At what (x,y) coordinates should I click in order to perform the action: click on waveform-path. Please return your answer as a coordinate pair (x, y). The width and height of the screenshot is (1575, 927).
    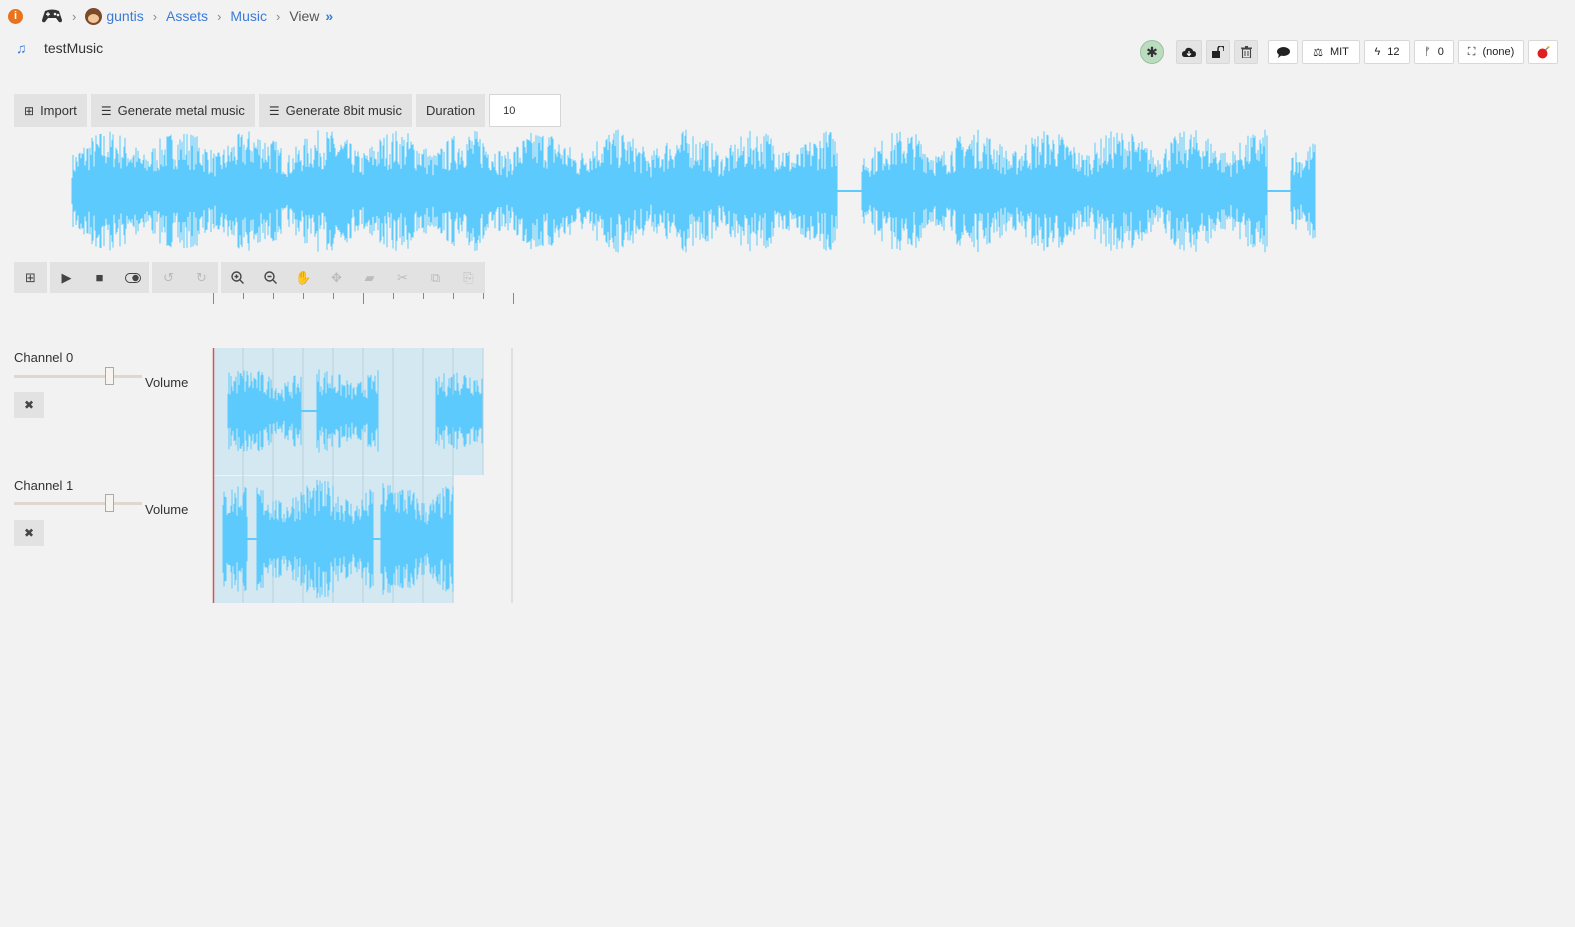
    Looking at the image, I should click on (693, 191).